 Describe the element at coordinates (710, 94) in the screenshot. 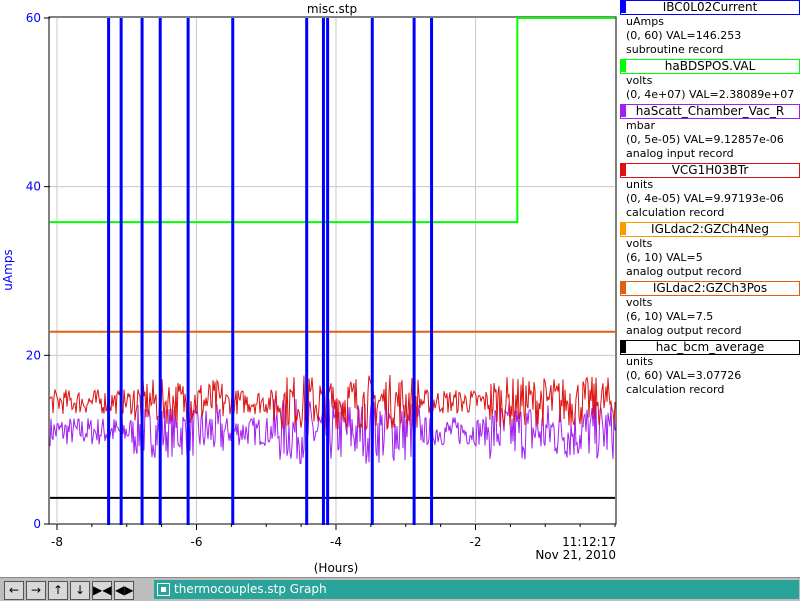

I see `legend-range-value: (0, 4e+07) VAL=2.38089e+07` at that location.